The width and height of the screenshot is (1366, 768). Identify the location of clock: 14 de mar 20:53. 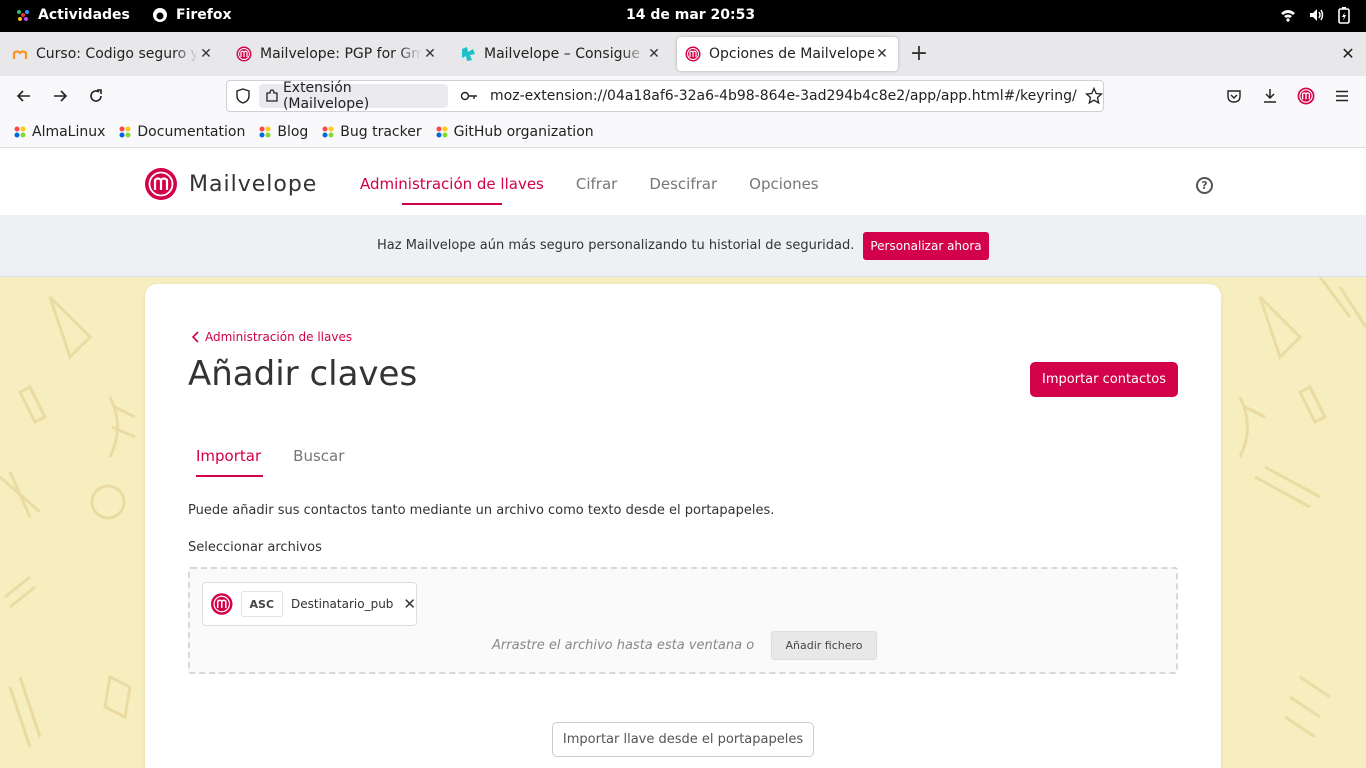
(690, 15).